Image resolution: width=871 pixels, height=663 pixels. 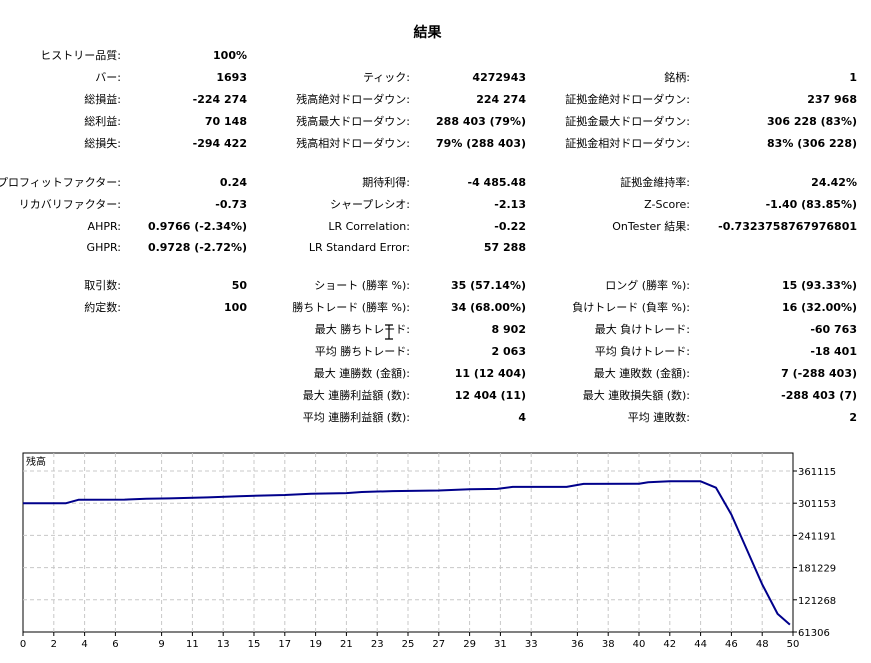 What do you see at coordinates (102, 285) in the screenshot?
I see `stat-label: 取引数:` at bounding box center [102, 285].